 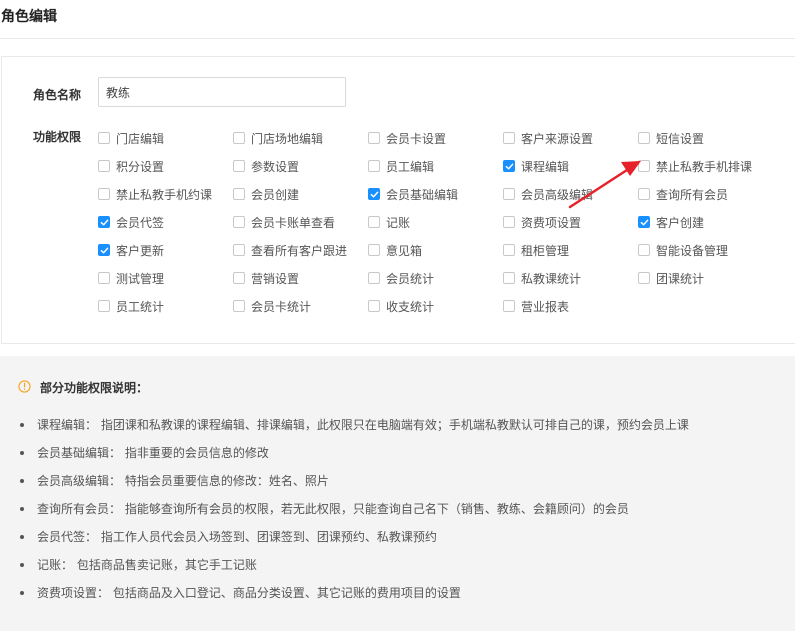 What do you see at coordinates (404, 250) in the screenshot?
I see `permission-label: 意见箱` at bounding box center [404, 250].